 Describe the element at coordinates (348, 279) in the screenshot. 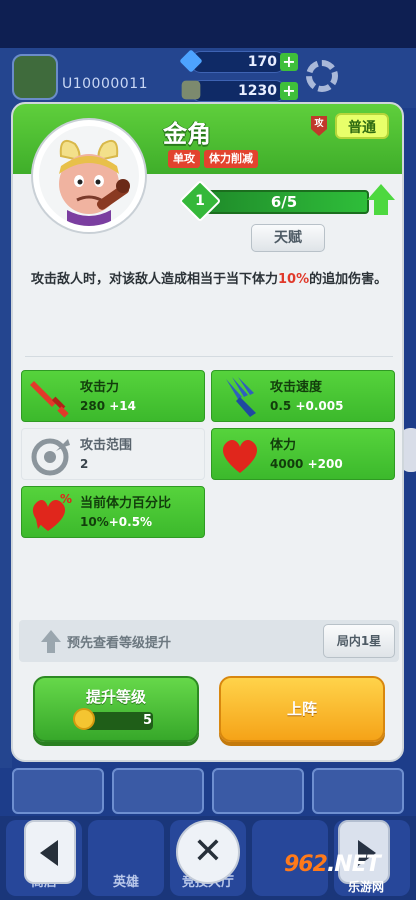

I see `description-text-end: 的追加伤害。` at that location.